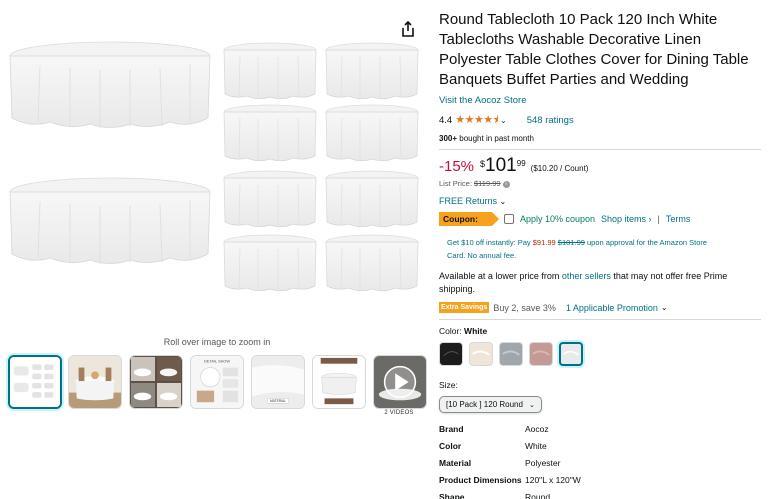  I want to click on store-link: Visit the Aocoz Store, so click(600, 100).